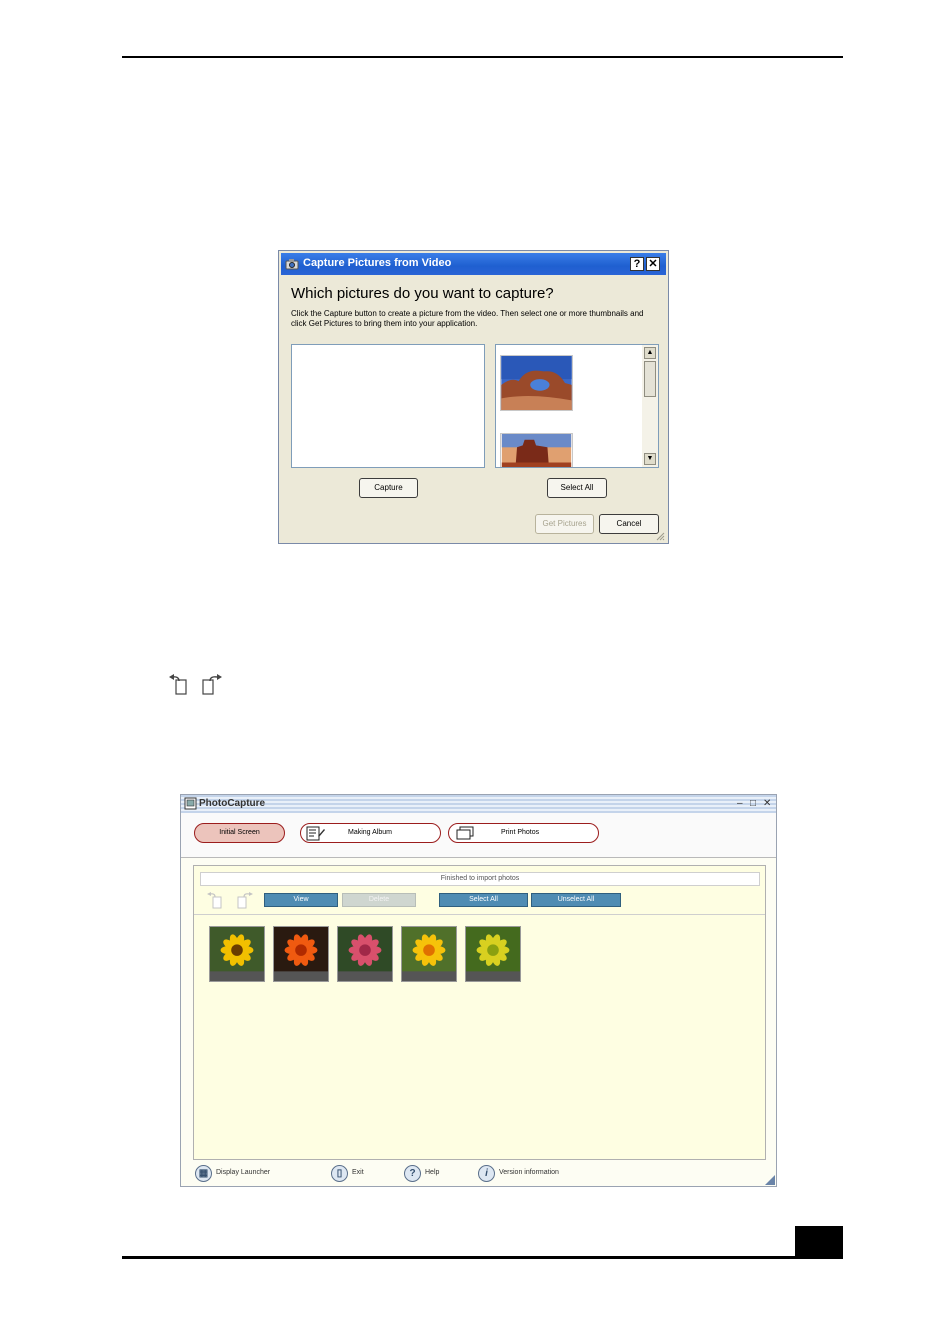 This screenshot has width=941, height=1321. What do you see at coordinates (564, 524) in the screenshot?
I see `get-pictures-button: Get Pictures` at bounding box center [564, 524].